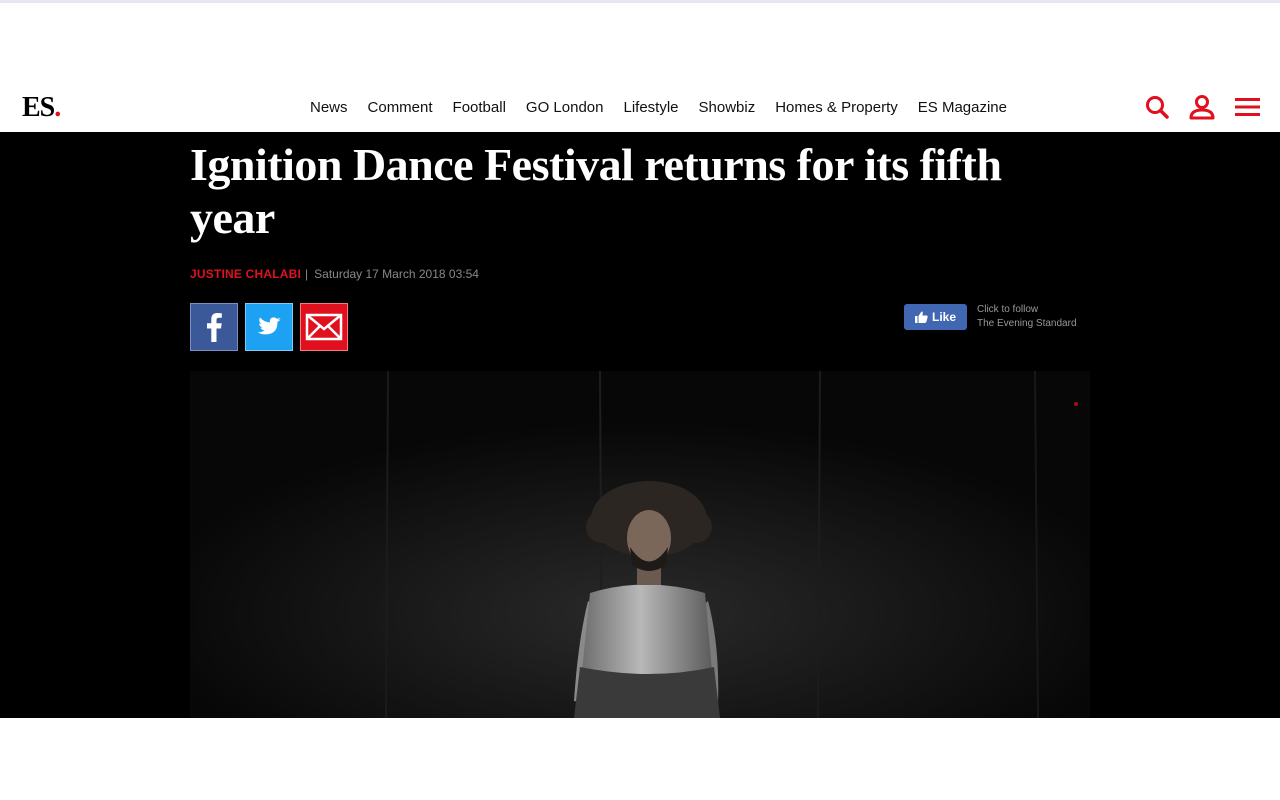 This screenshot has width=1280, height=800. Describe the element at coordinates (41, 108) in the screenshot. I see `site-logo: ES.` at that location.